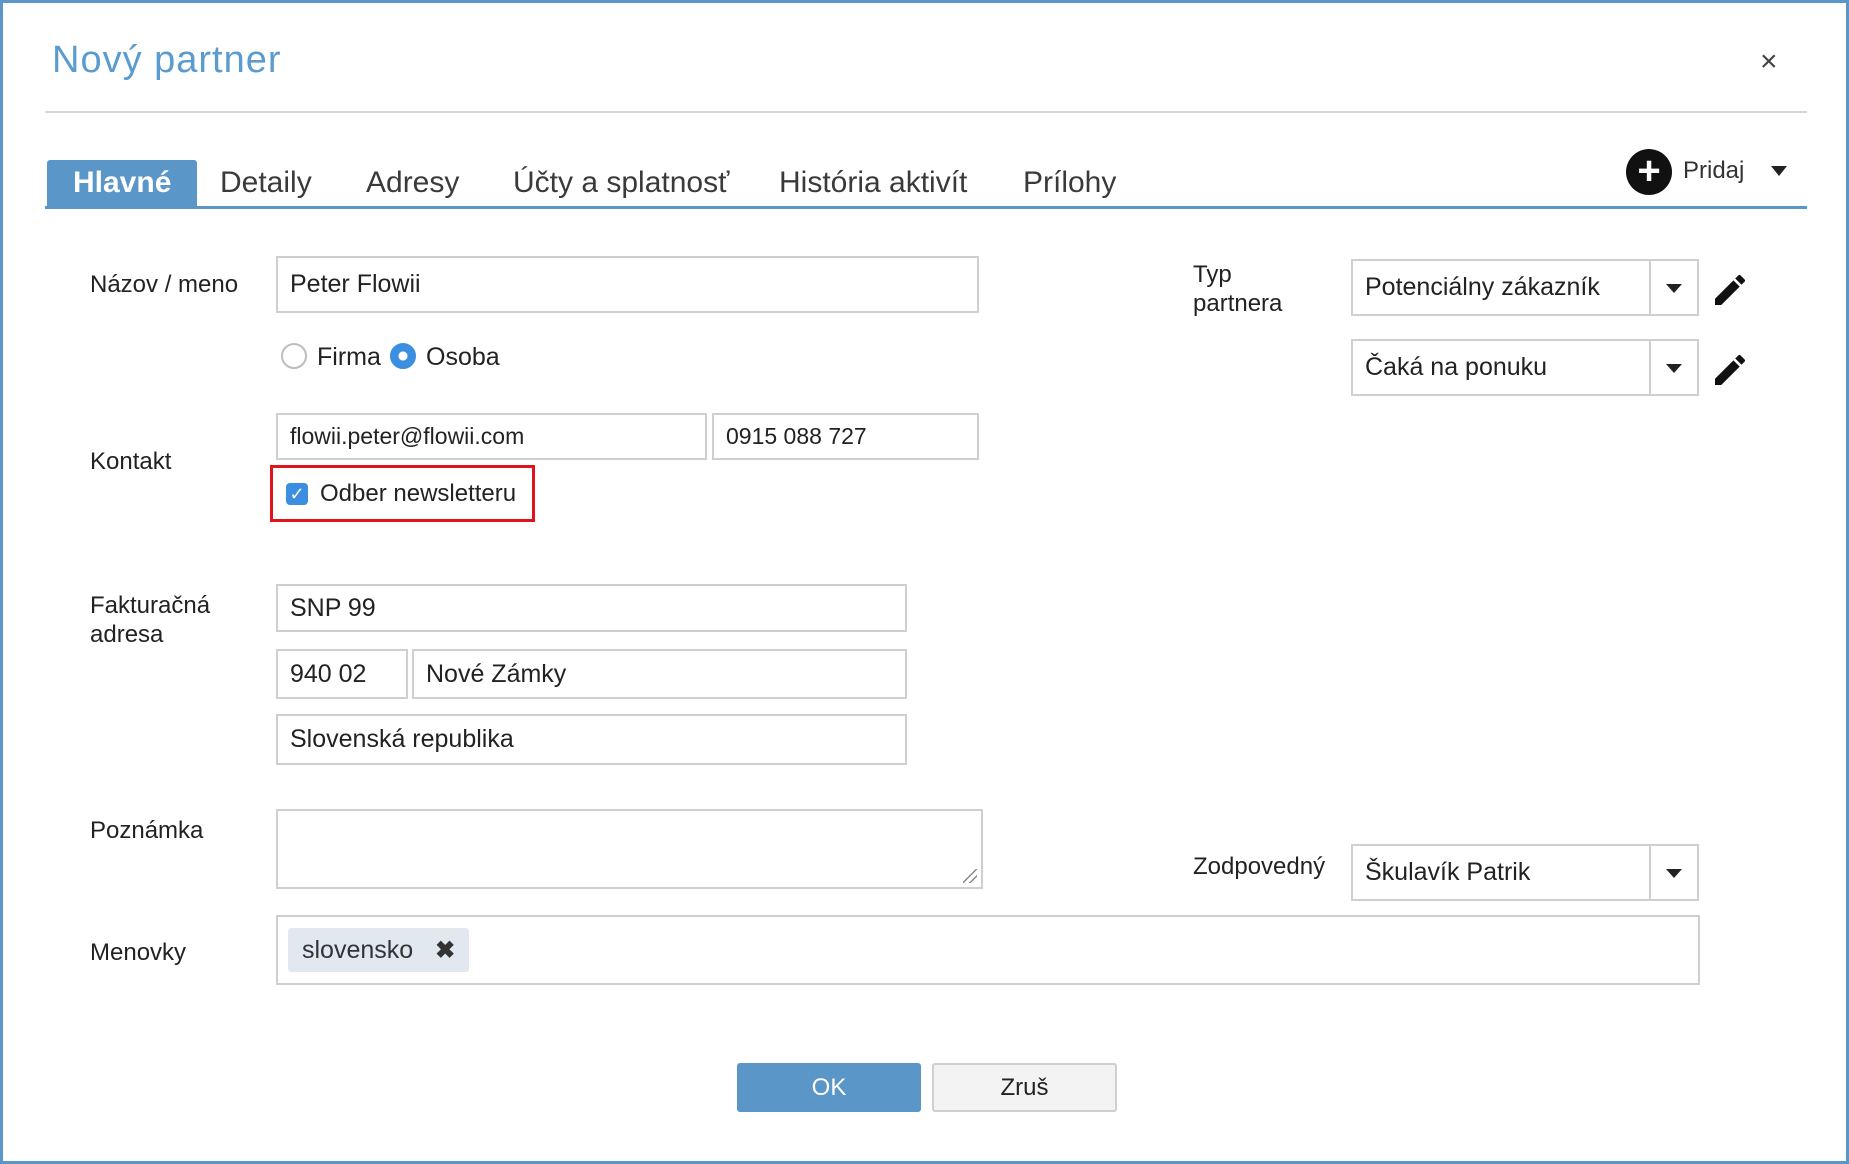 The image size is (1849, 1164). I want to click on tags-label: Menovky, so click(138, 952).